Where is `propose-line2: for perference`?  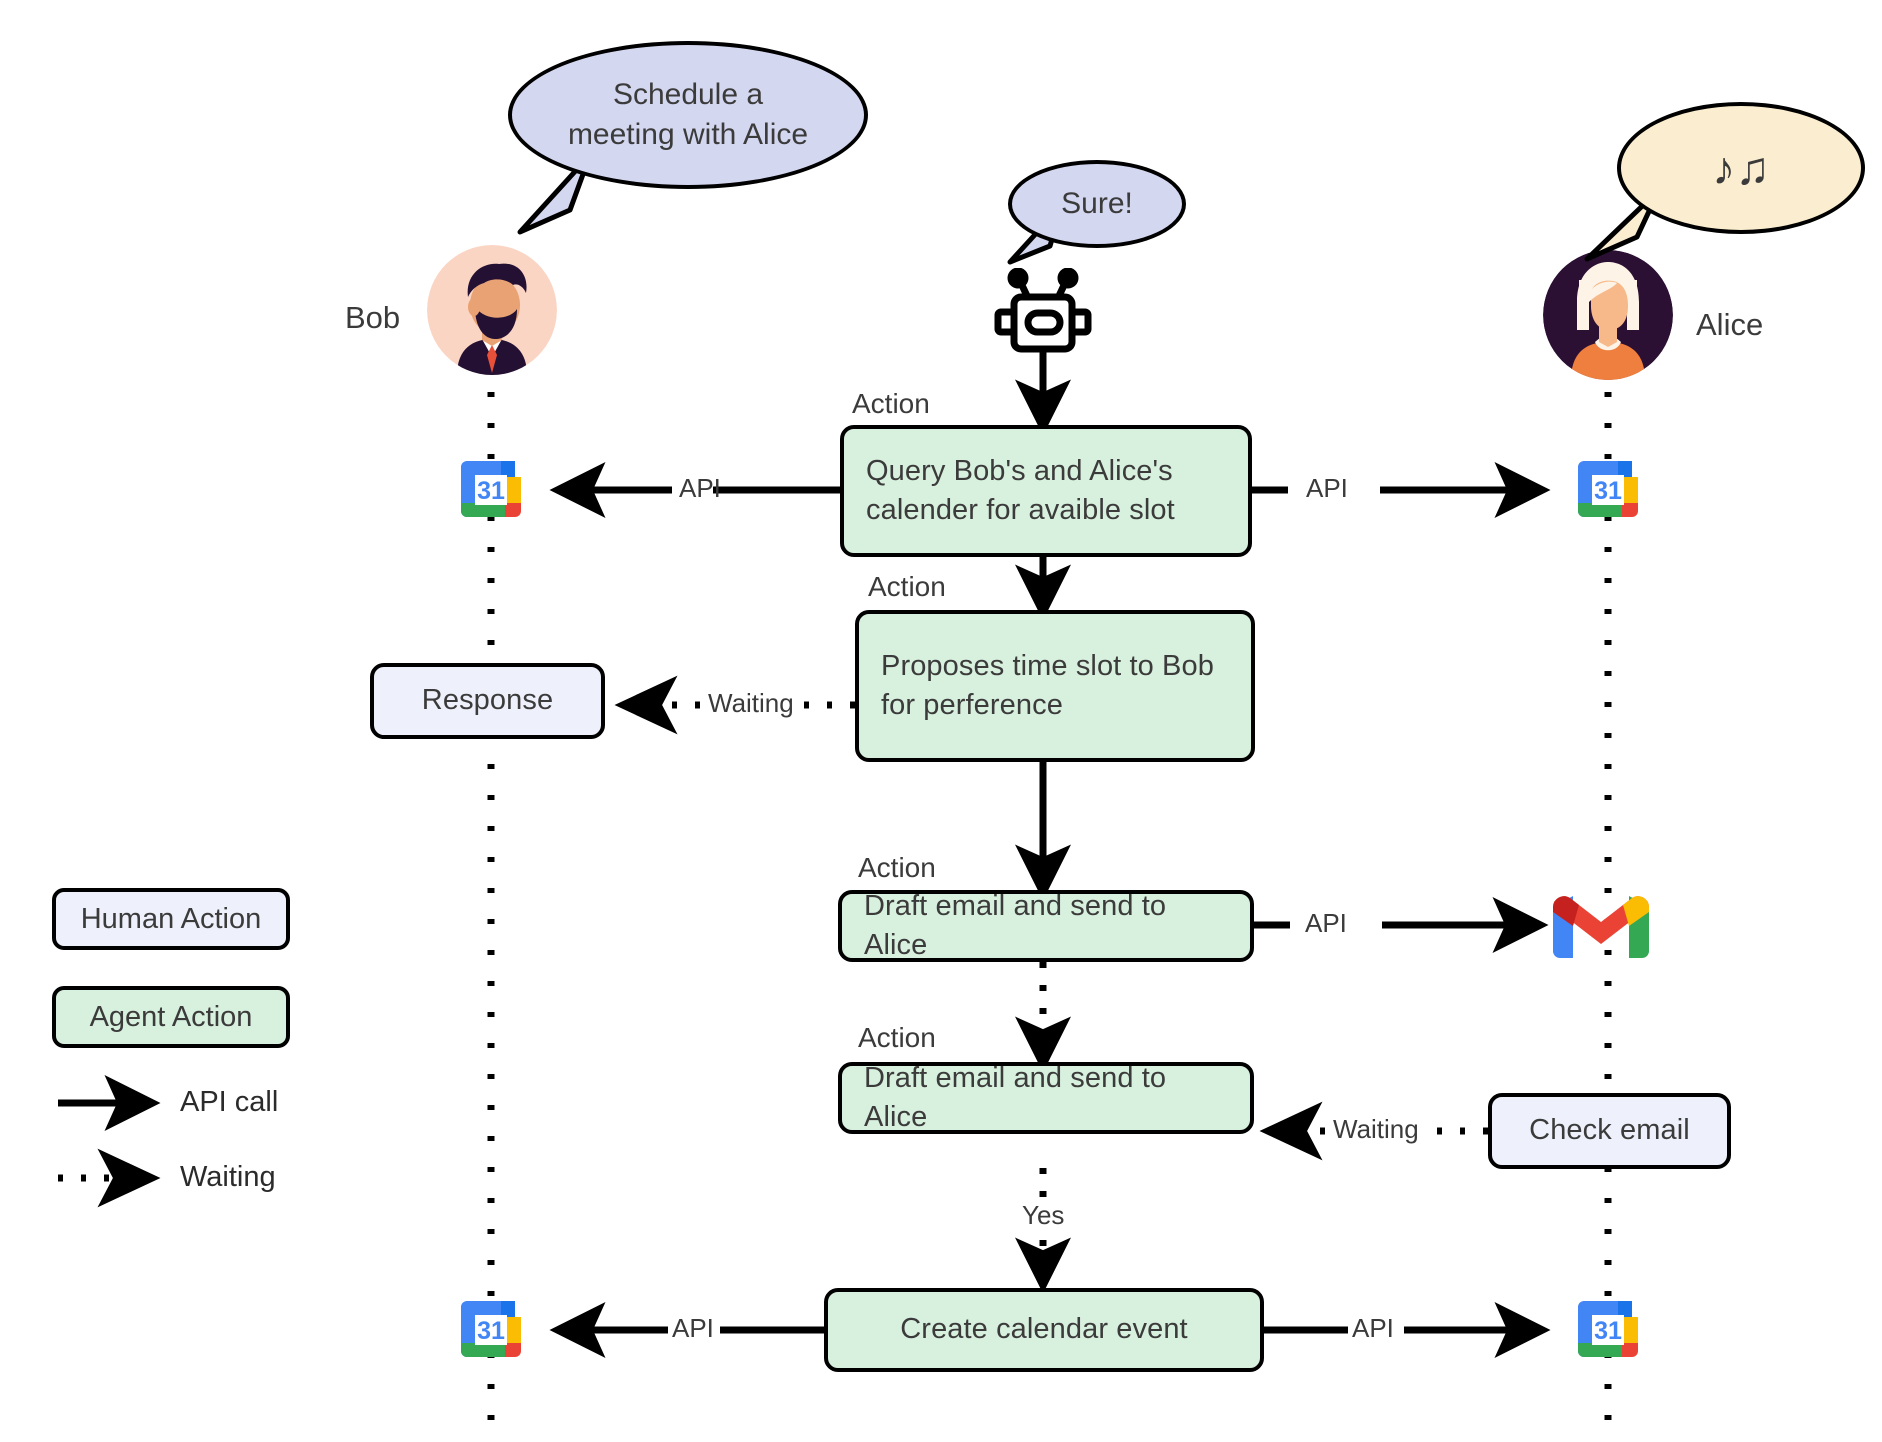
propose-line2: for perference is located at coordinates (972, 705).